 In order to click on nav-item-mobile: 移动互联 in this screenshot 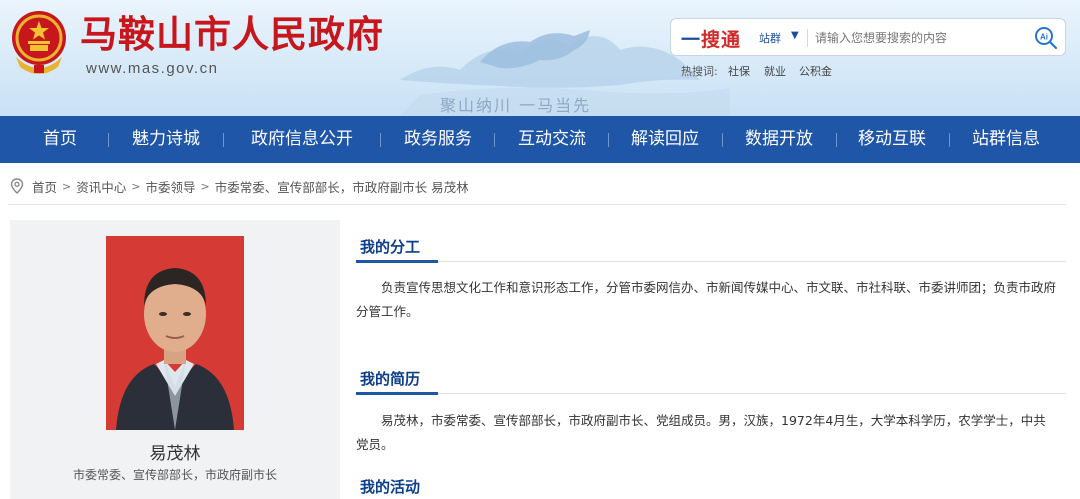, I will do `click(892, 139)`.